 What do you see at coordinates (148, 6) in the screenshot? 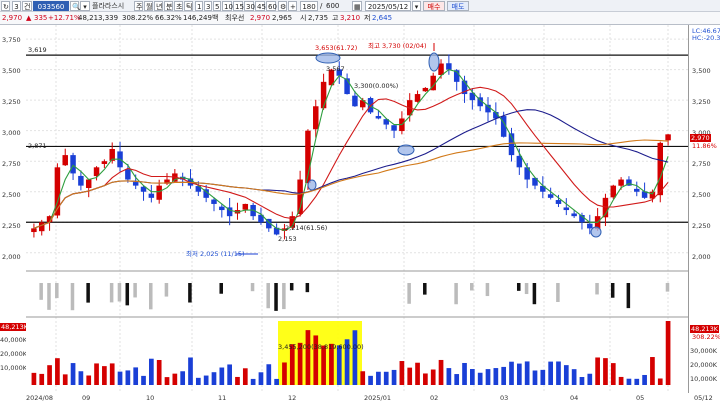
I see `period-month: 월` at bounding box center [148, 6].